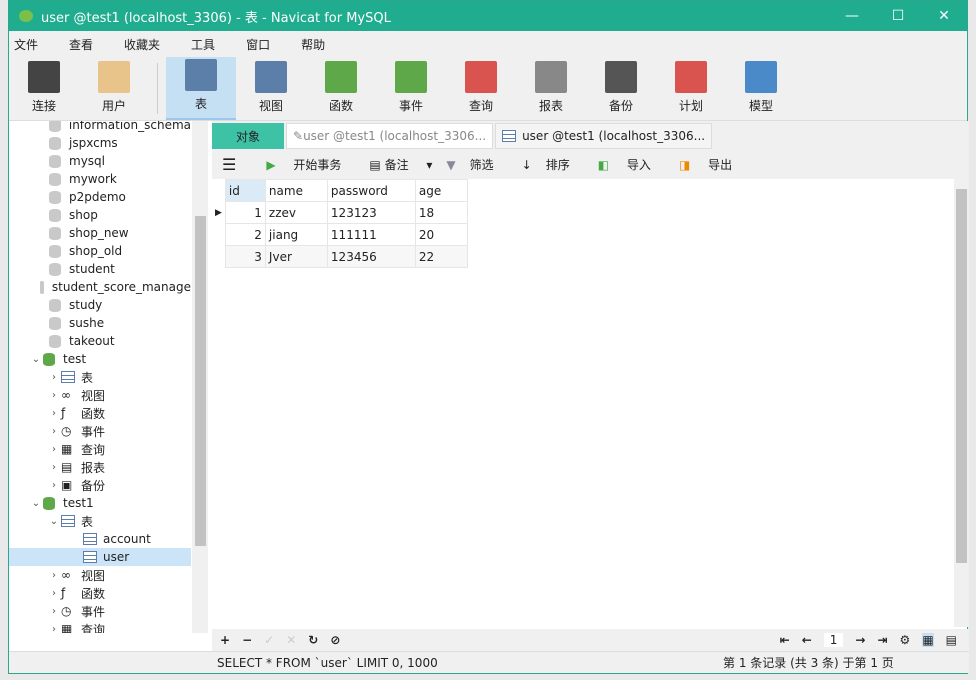 The image size is (976, 680). I want to click on tree-database-test: ⌄ test, so click(100, 359).